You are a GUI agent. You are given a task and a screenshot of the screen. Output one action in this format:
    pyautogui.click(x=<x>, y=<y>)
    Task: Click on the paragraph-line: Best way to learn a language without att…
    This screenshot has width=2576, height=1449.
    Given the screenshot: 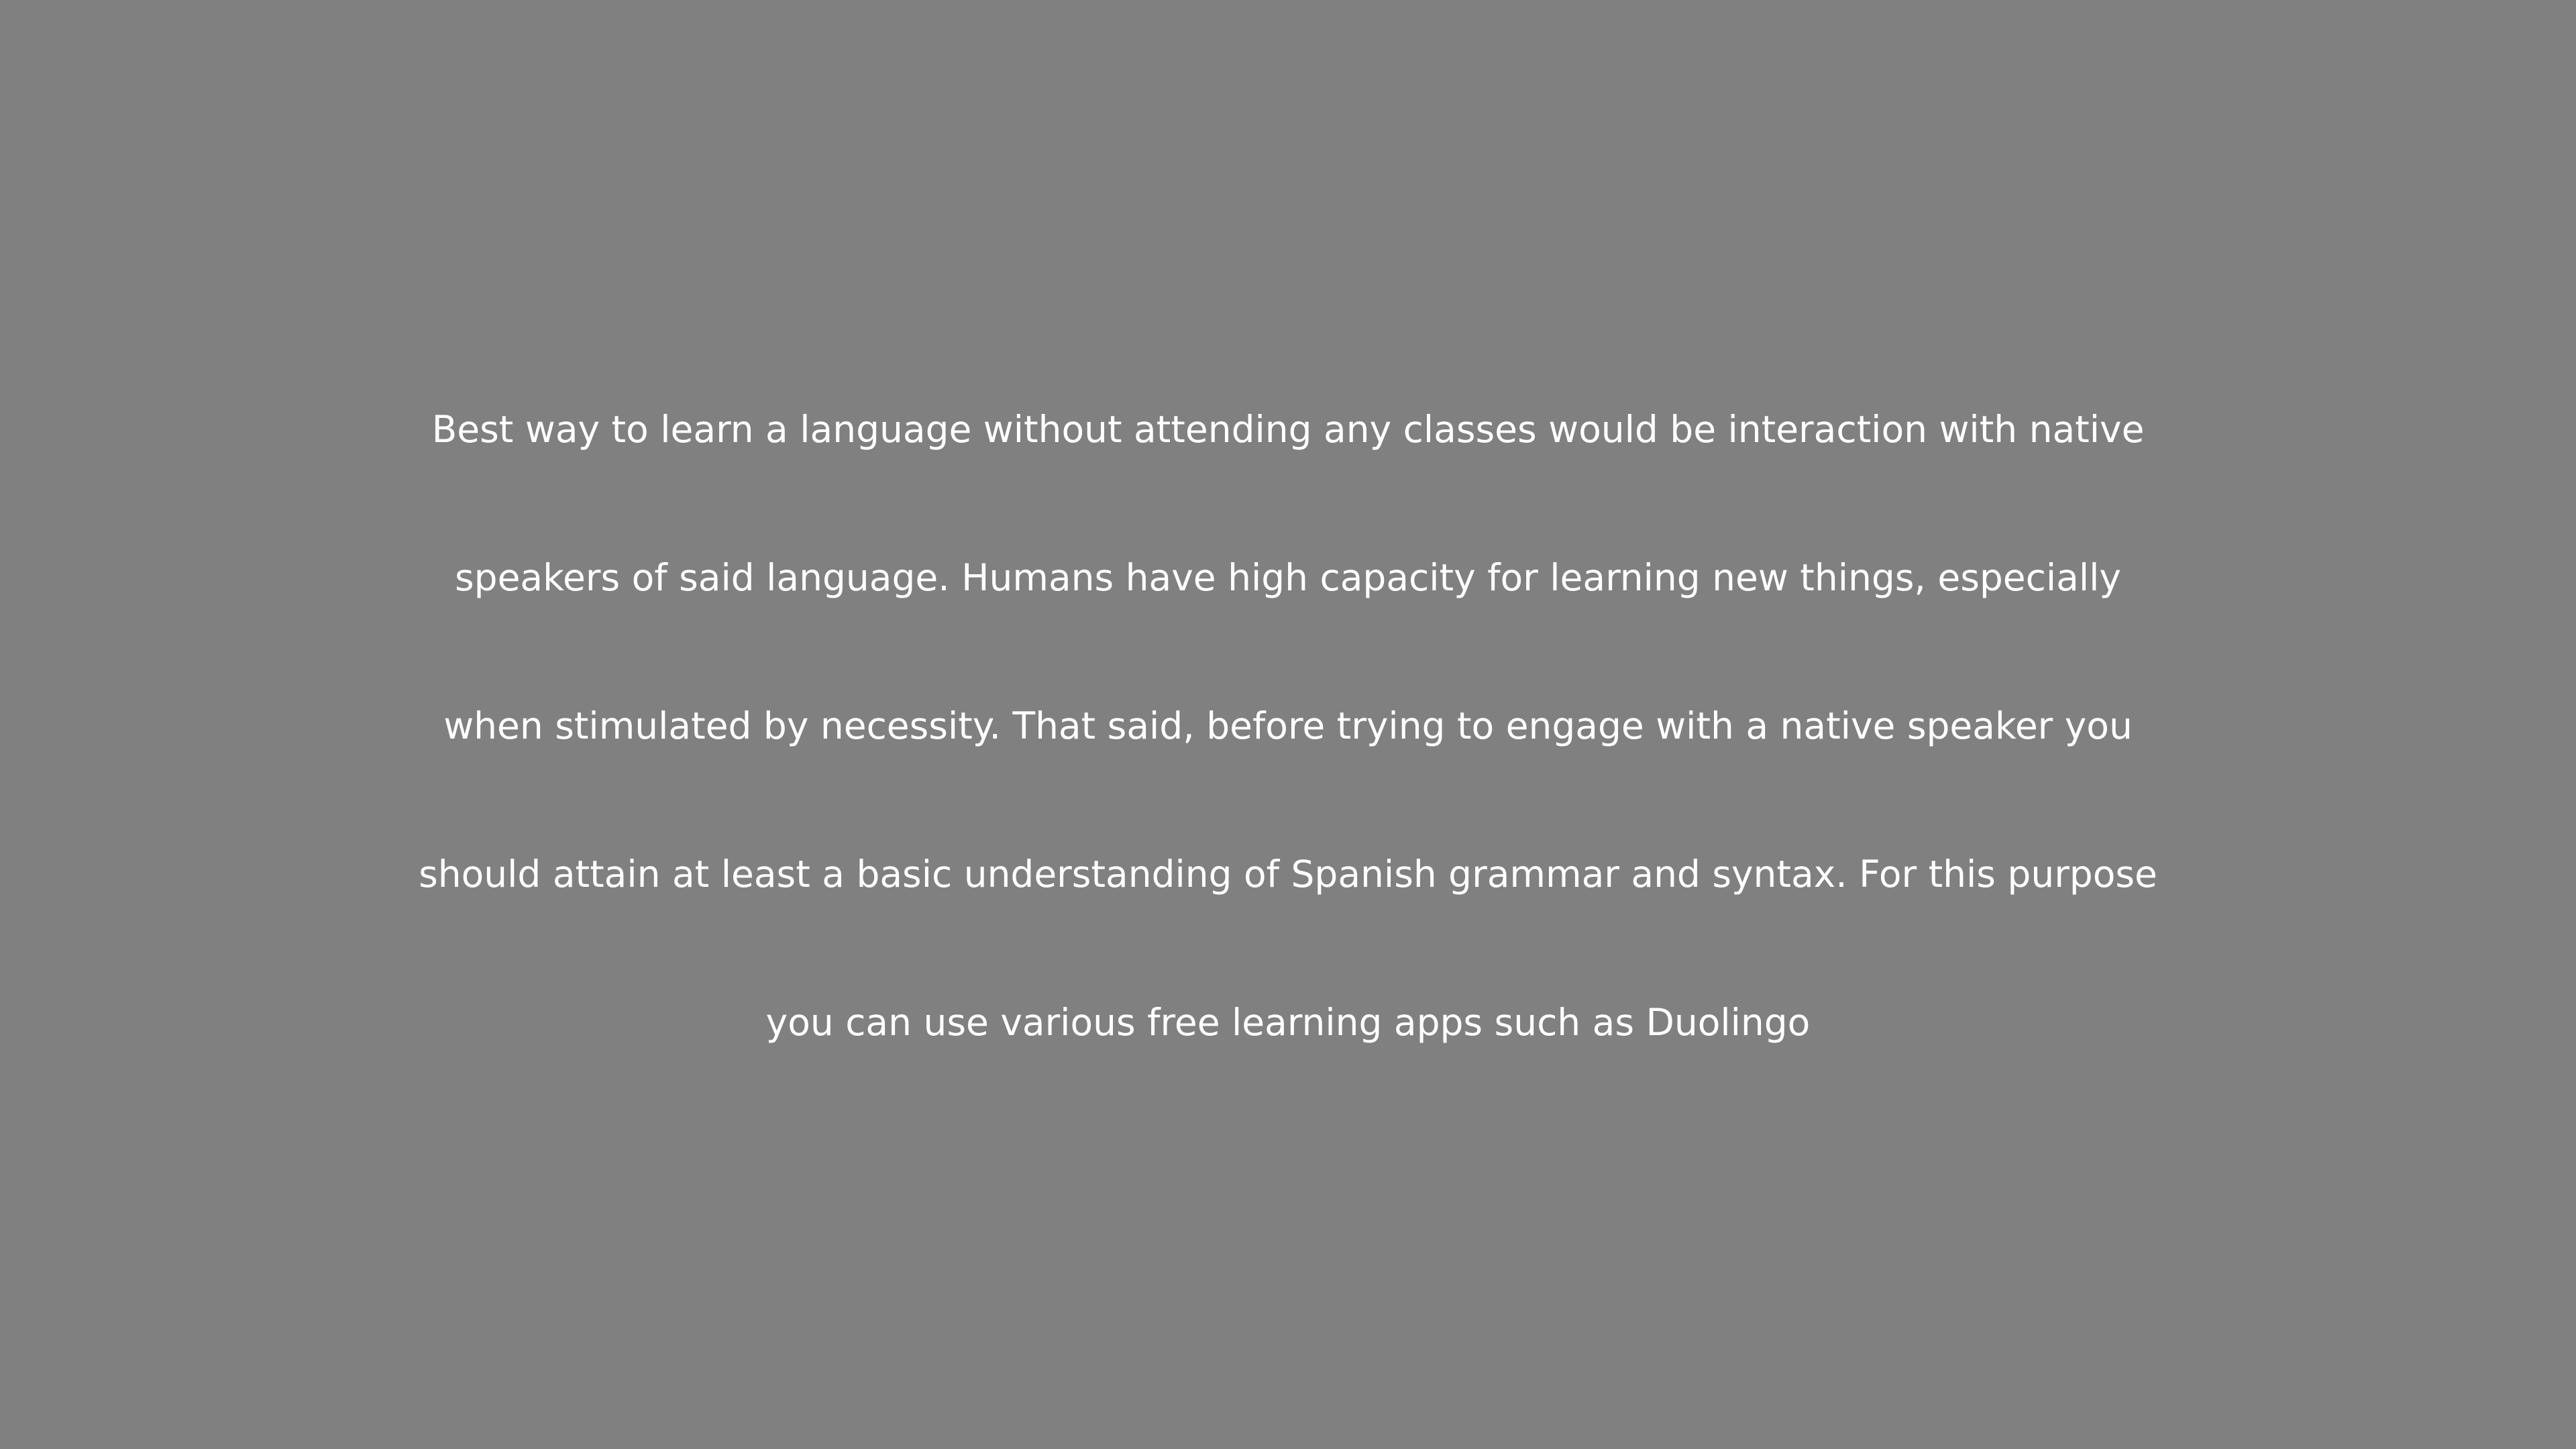 What is the action you would take?
    pyautogui.click(x=1288, y=429)
    